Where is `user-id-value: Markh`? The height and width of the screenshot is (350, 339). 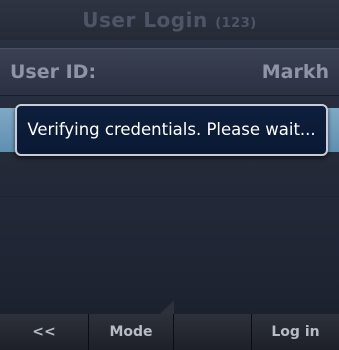 user-id-value: Markh is located at coordinates (295, 72).